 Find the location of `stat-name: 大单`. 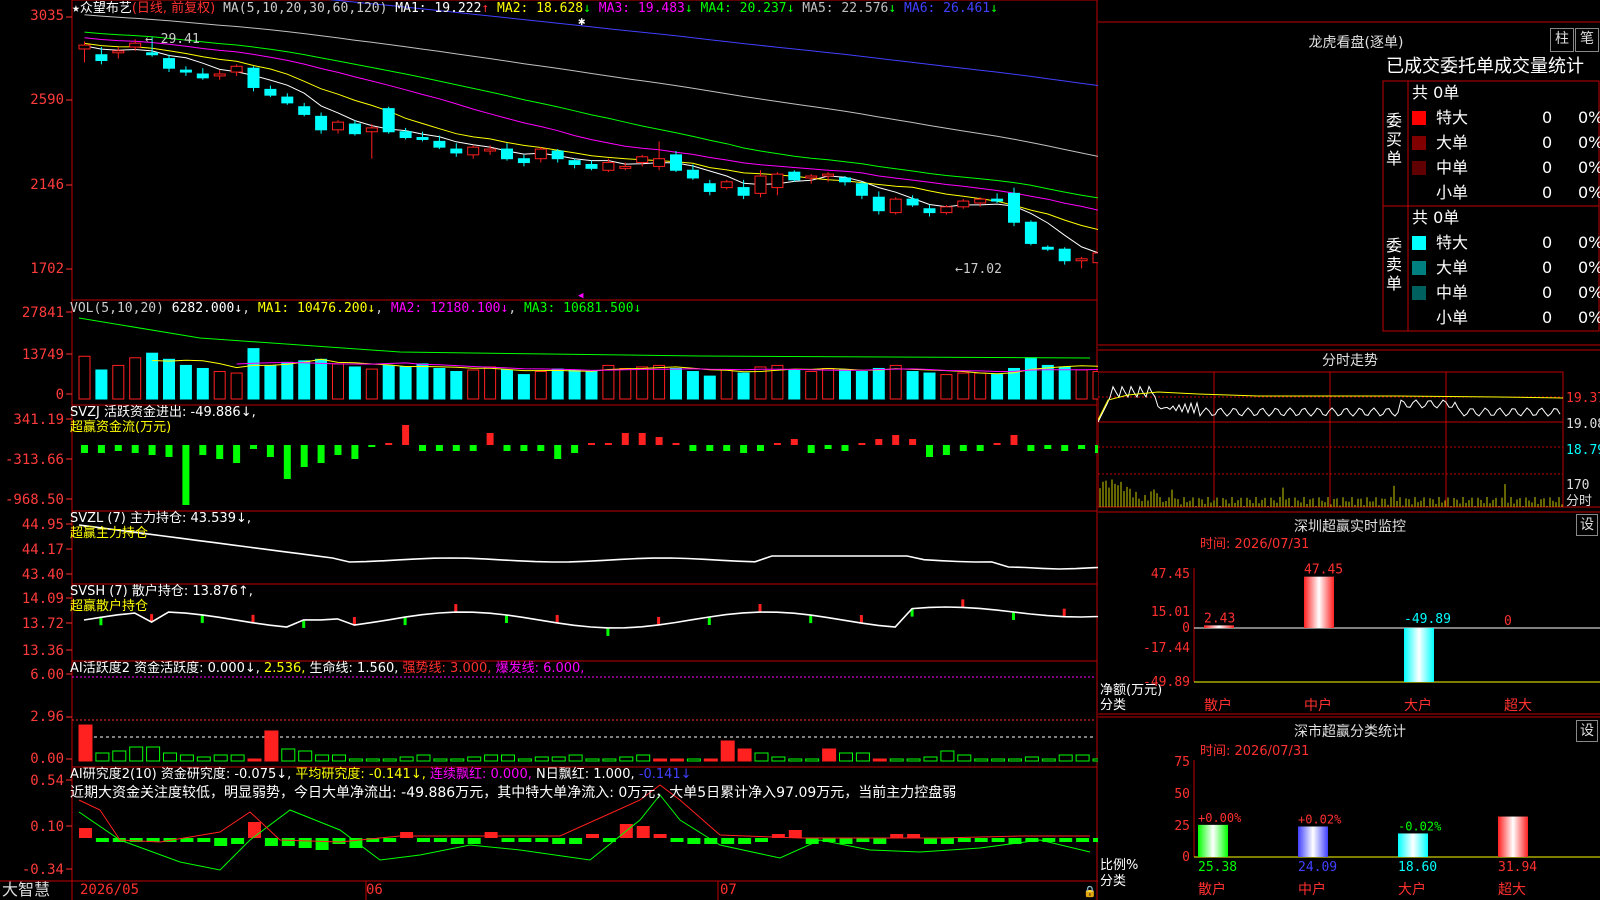

stat-name: 大单 is located at coordinates (1452, 142).